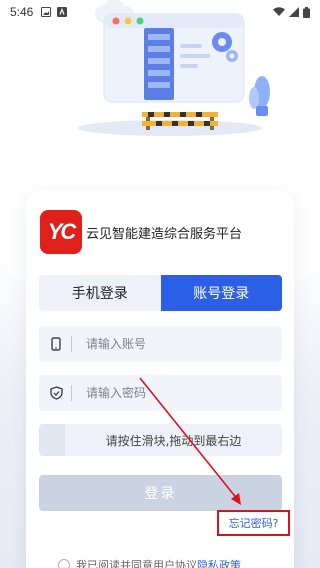 This screenshot has height=568, width=320. Describe the element at coordinates (159, 64) in the screenshot. I see `server-rack` at that location.